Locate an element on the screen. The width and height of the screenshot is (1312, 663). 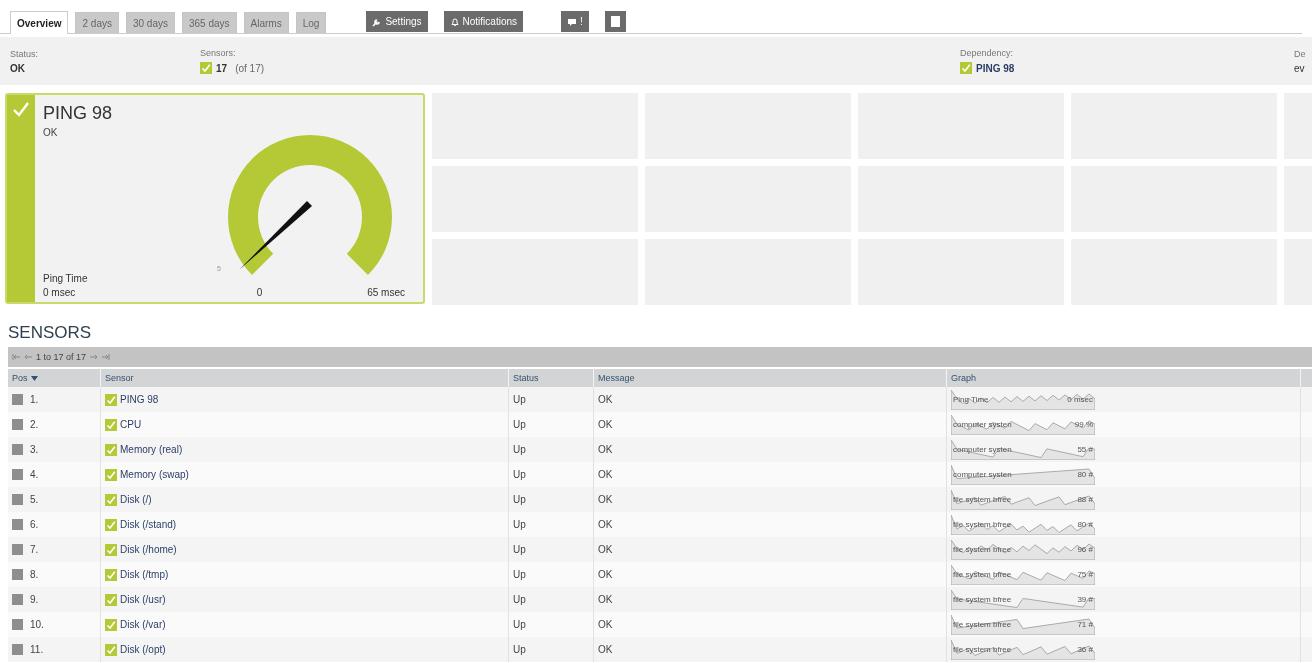
sensor-link: PING 98 is located at coordinates (139, 399).